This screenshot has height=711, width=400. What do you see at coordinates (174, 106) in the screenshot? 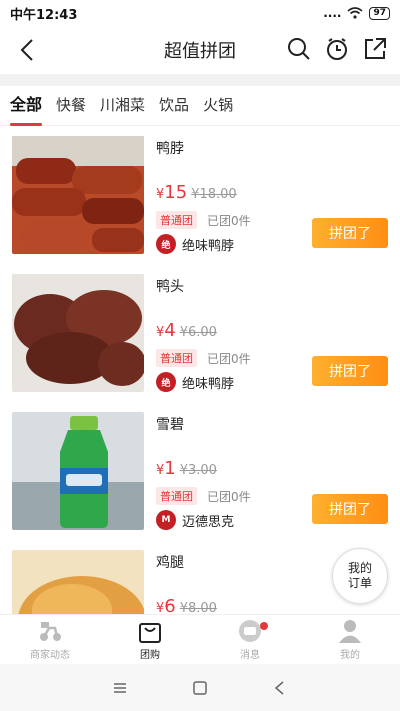
I see `tab-drinks: 饮品` at bounding box center [174, 106].